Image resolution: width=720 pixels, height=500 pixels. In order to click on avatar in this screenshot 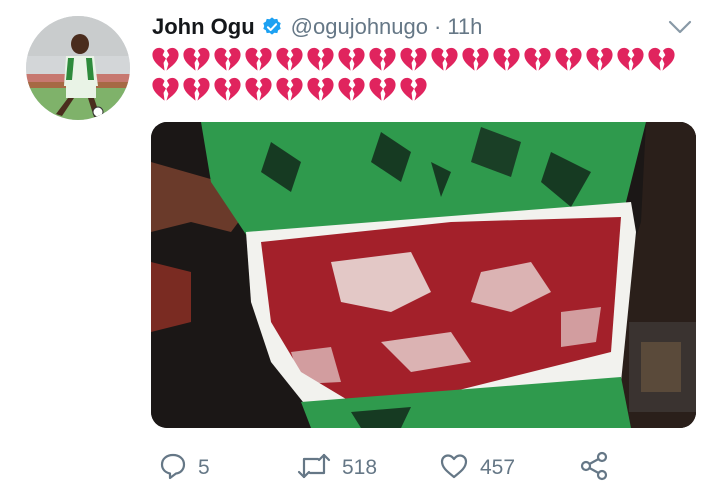, I will do `click(78, 68)`.